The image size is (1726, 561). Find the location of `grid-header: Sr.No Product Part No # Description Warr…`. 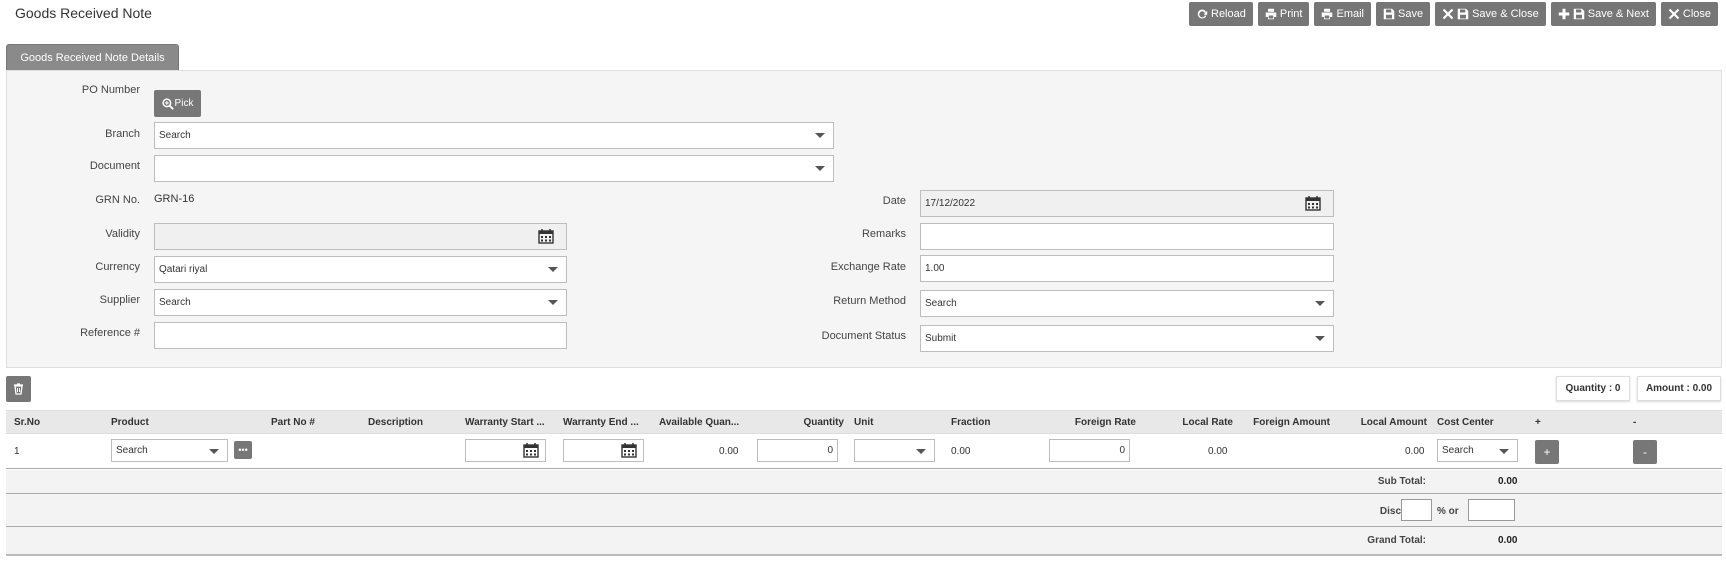

grid-header: Sr.No Product Part No # Description Warr… is located at coordinates (864, 422).